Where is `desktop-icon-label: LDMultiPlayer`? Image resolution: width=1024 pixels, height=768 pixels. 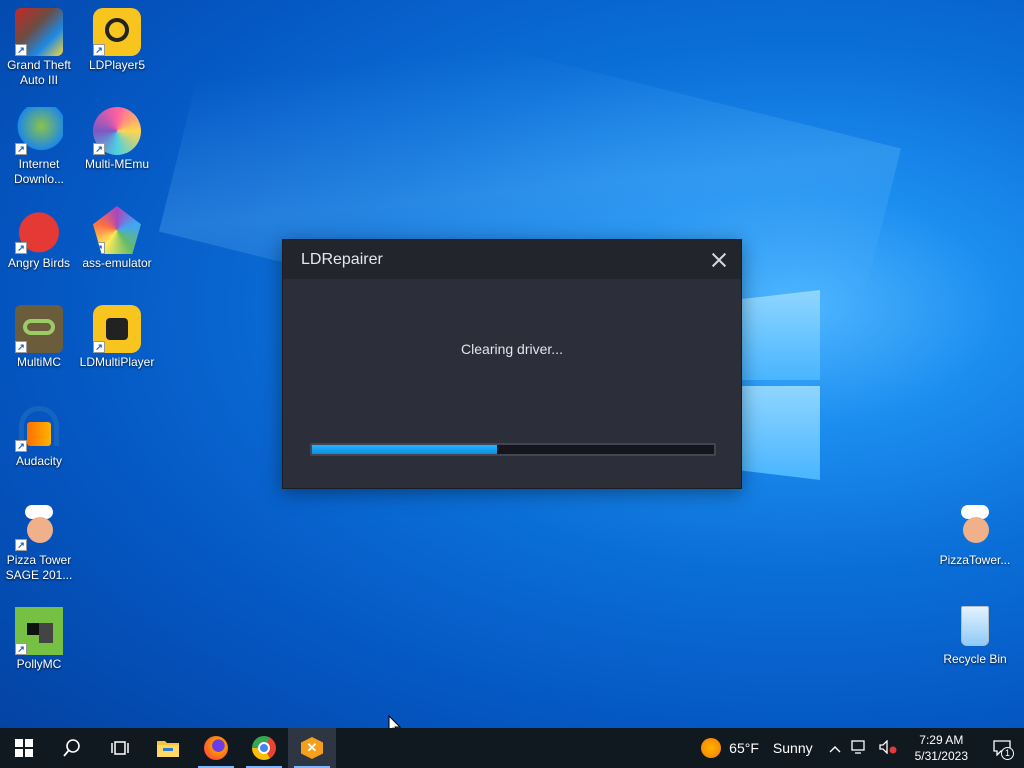 desktop-icon-label: LDMultiPlayer is located at coordinates (117, 362).